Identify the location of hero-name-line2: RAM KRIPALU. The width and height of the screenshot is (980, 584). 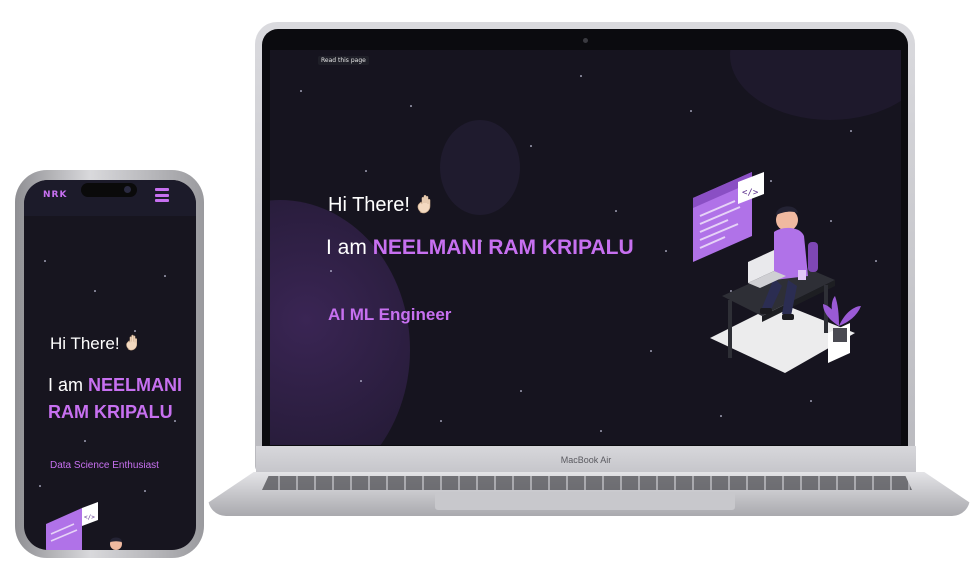
(110, 412).